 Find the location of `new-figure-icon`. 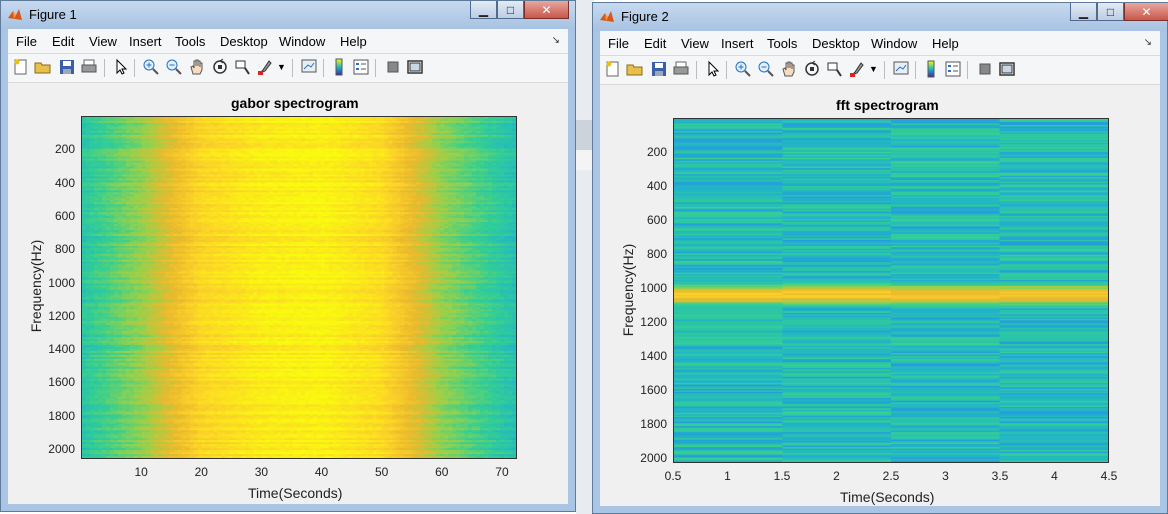

new-figure-icon is located at coordinates (21, 67).